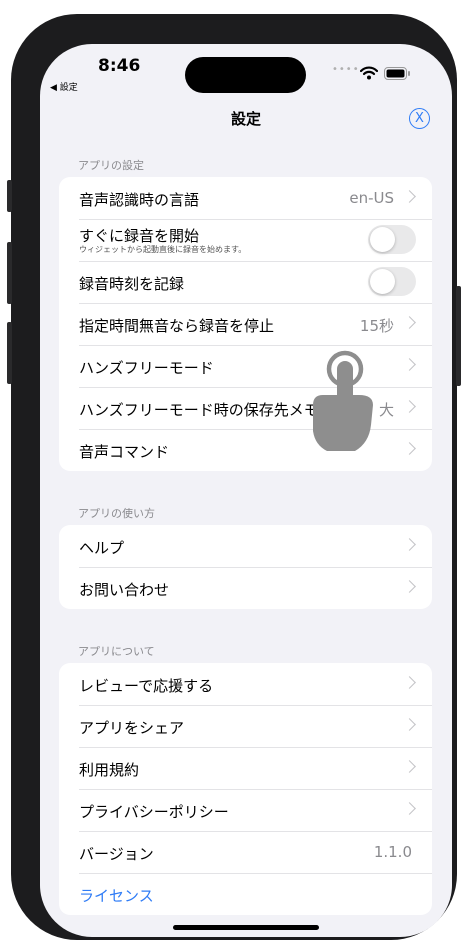 The width and height of the screenshot is (468, 950). Describe the element at coordinates (146, 686) in the screenshot. I see `row-label: レビューで応援する` at that location.